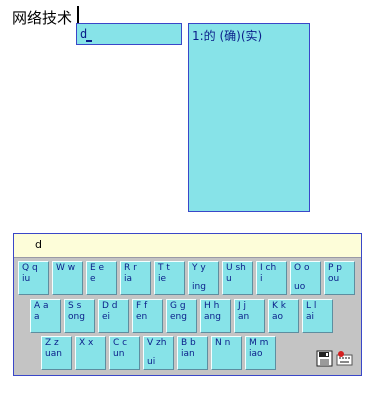 The height and width of the screenshot is (395, 376). What do you see at coordinates (317, 316) in the screenshot?
I see `key: L l ai` at bounding box center [317, 316].